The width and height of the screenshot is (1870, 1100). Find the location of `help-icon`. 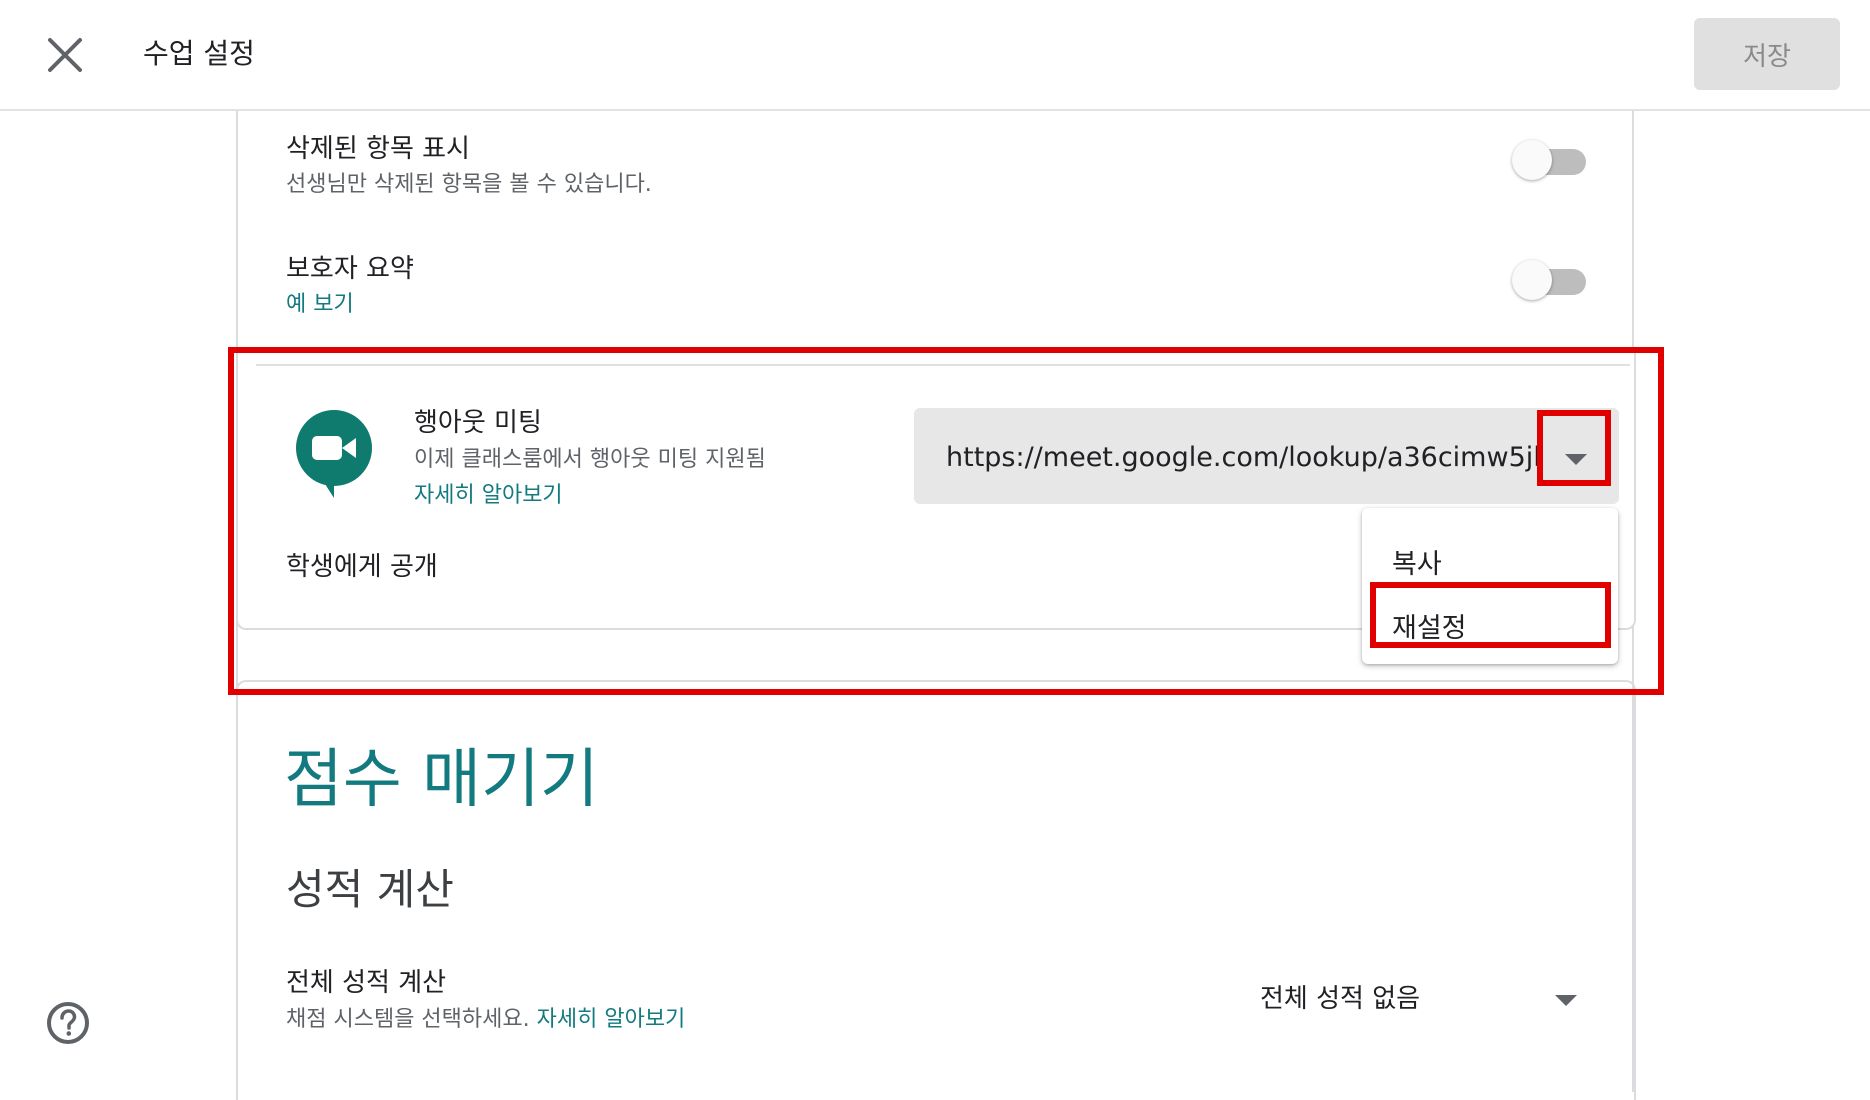

help-icon is located at coordinates (68, 1023).